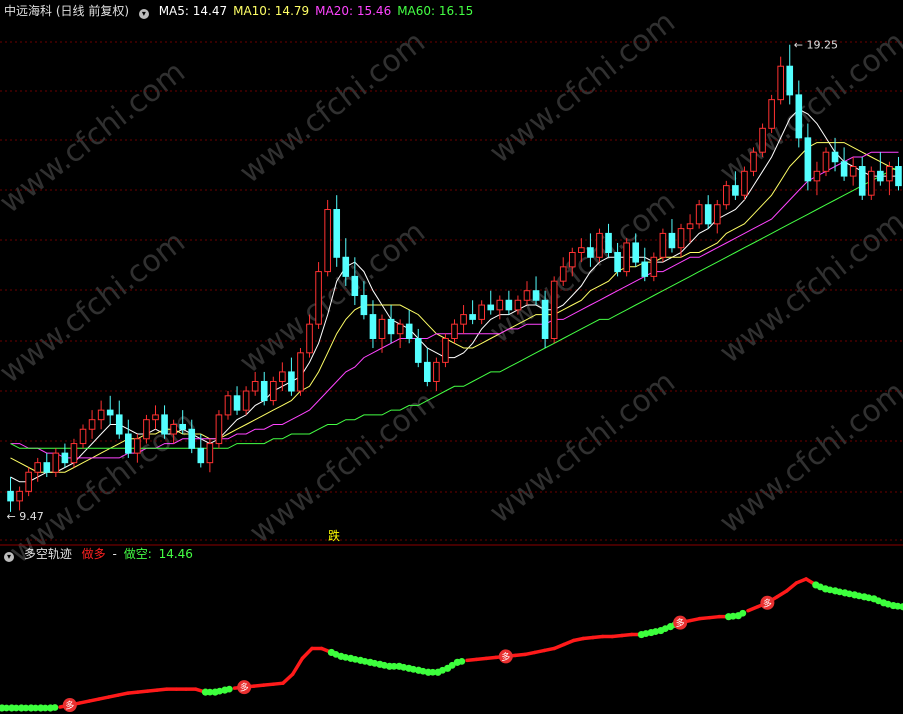 This screenshot has height=714, width=903. I want to click on stock-title: 中远海科 (日线 前复权), so click(68, 11).